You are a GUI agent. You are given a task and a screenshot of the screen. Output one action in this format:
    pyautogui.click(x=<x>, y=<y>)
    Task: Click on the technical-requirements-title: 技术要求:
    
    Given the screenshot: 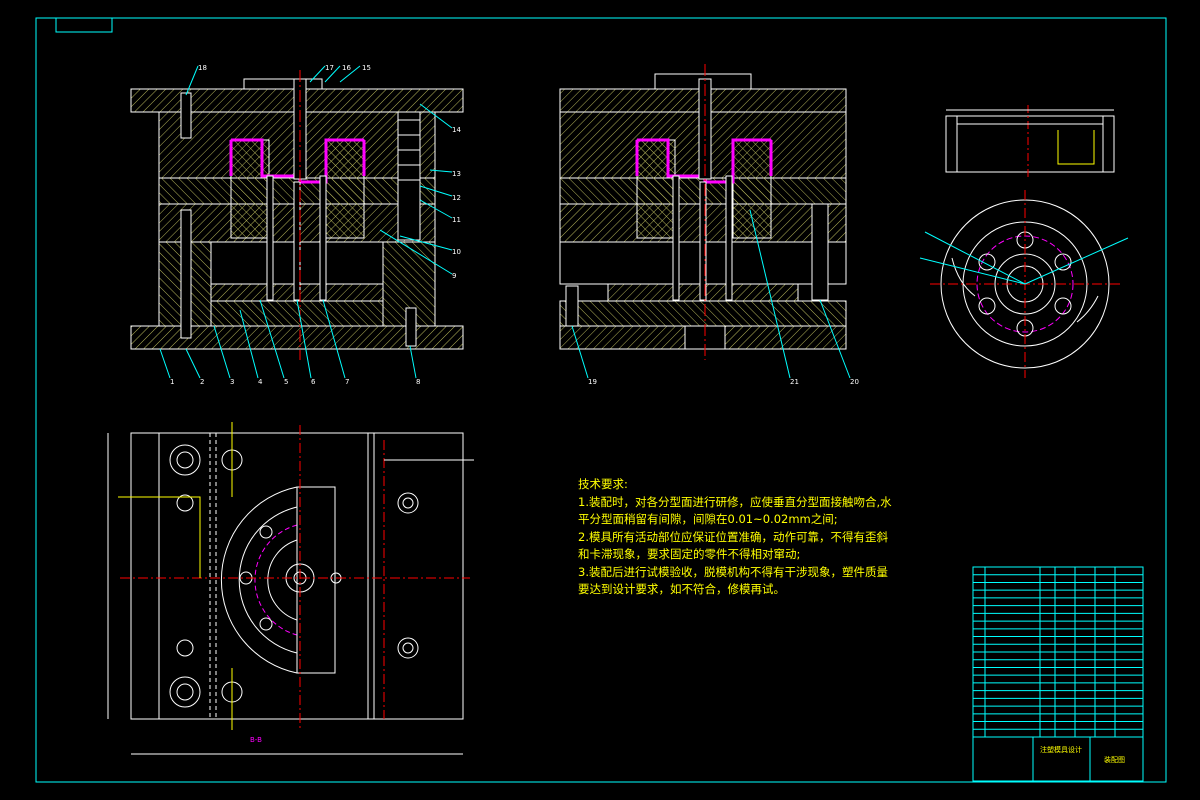 What is the action you would take?
    pyautogui.click(x=603, y=484)
    